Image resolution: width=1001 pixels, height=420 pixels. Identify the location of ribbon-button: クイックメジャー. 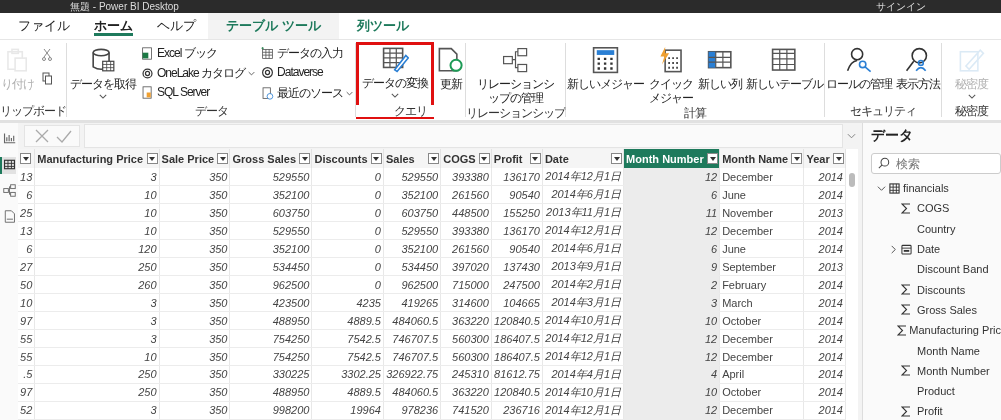
(671, 76).